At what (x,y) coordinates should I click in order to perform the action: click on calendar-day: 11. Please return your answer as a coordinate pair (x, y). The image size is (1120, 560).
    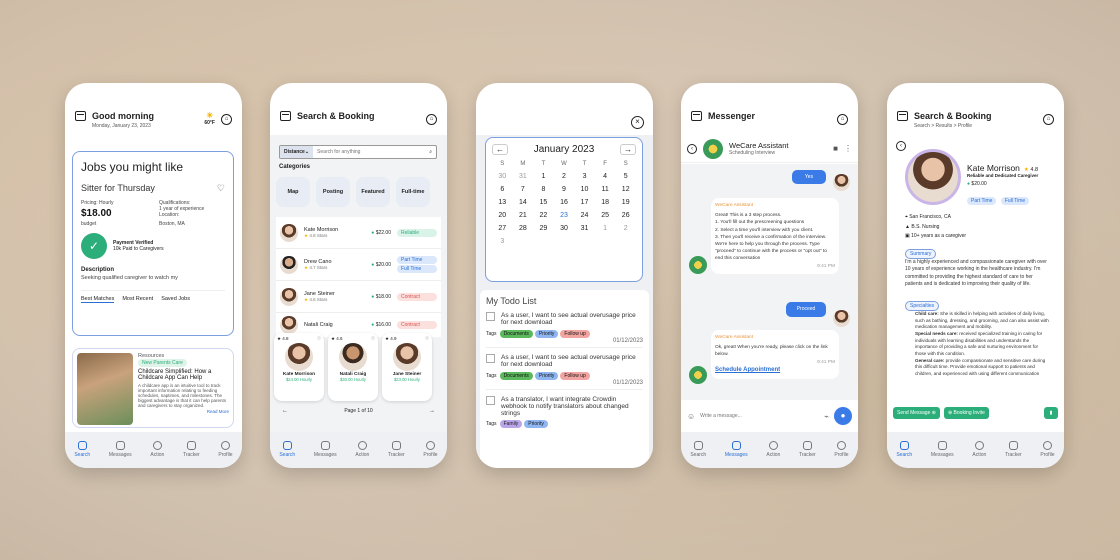
    Looking at the image, I should click on (605, 189).